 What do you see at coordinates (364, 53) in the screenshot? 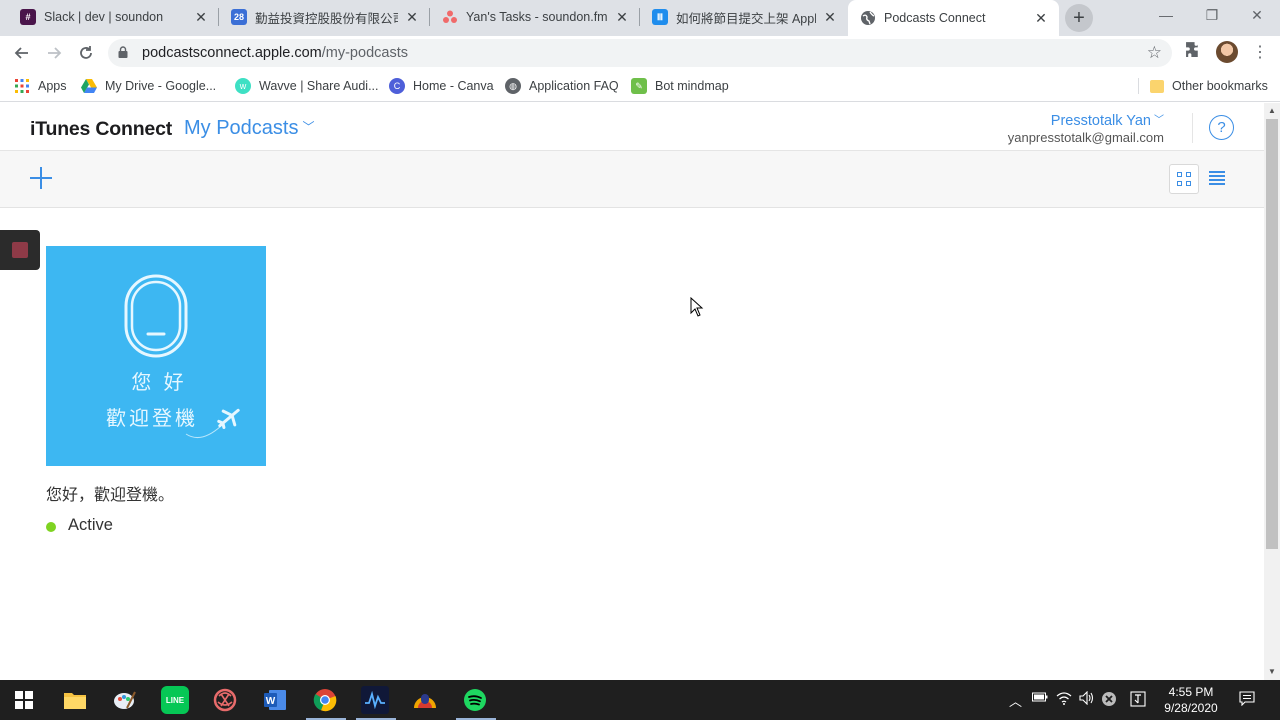
I see `url-path: /my-podcasts` at bounding box center [364, 53].